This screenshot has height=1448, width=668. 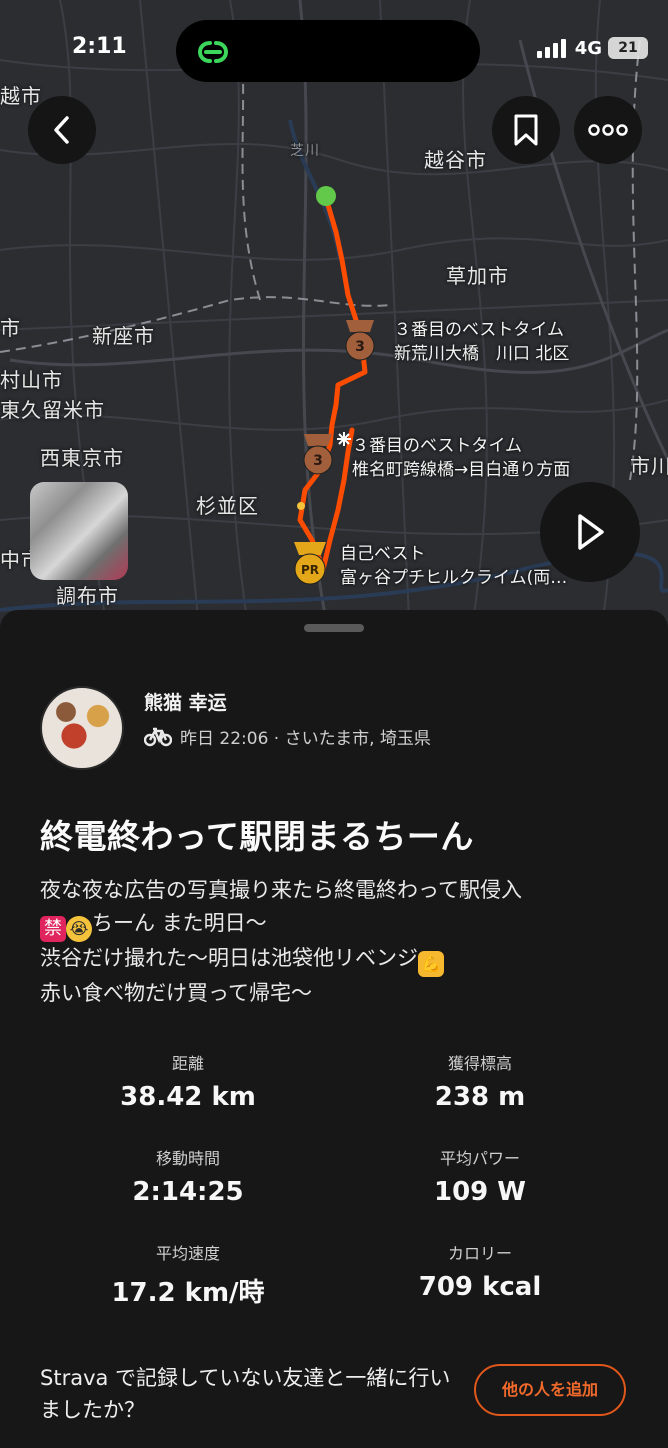 I want to click on photo-thumbnail, so click(x=79, y=531).